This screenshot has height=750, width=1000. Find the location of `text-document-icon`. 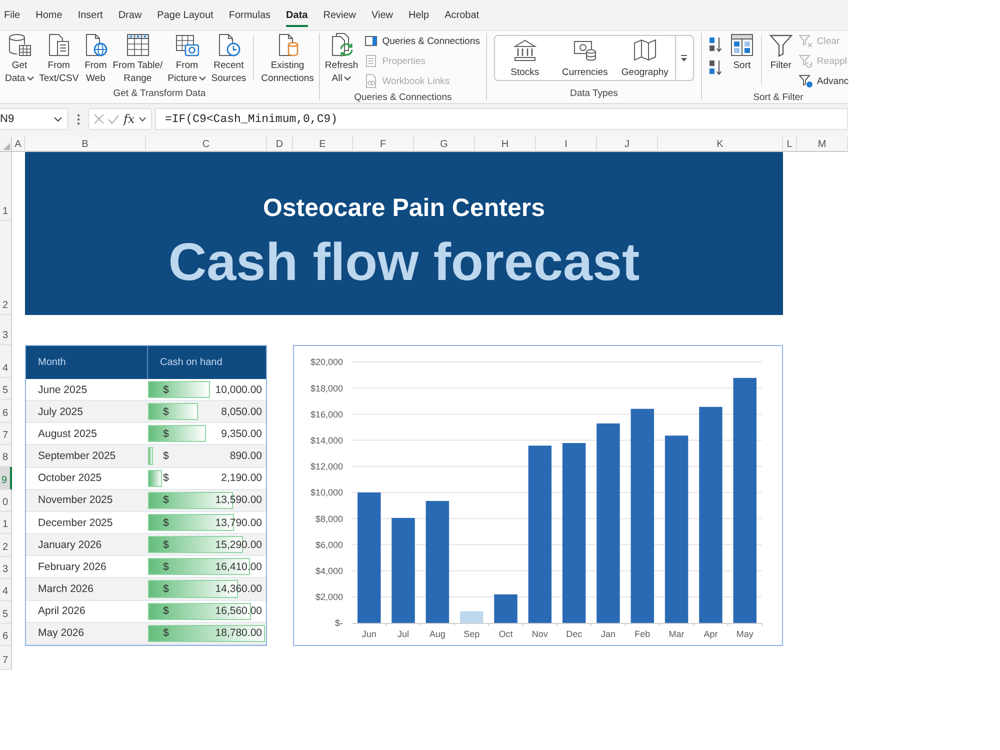

text-document-icon is located at coordinates (58, 45).